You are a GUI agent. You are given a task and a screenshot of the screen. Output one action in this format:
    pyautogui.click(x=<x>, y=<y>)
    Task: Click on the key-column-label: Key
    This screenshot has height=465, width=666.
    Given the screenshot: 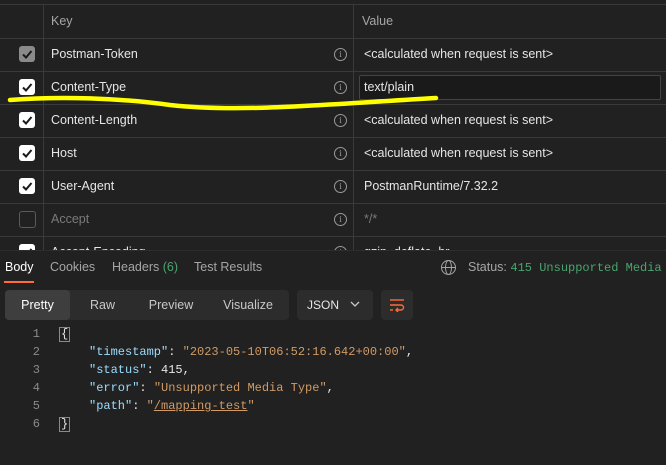 What is the action you would take?
    pyautogui.click(x=62, y=21)
    